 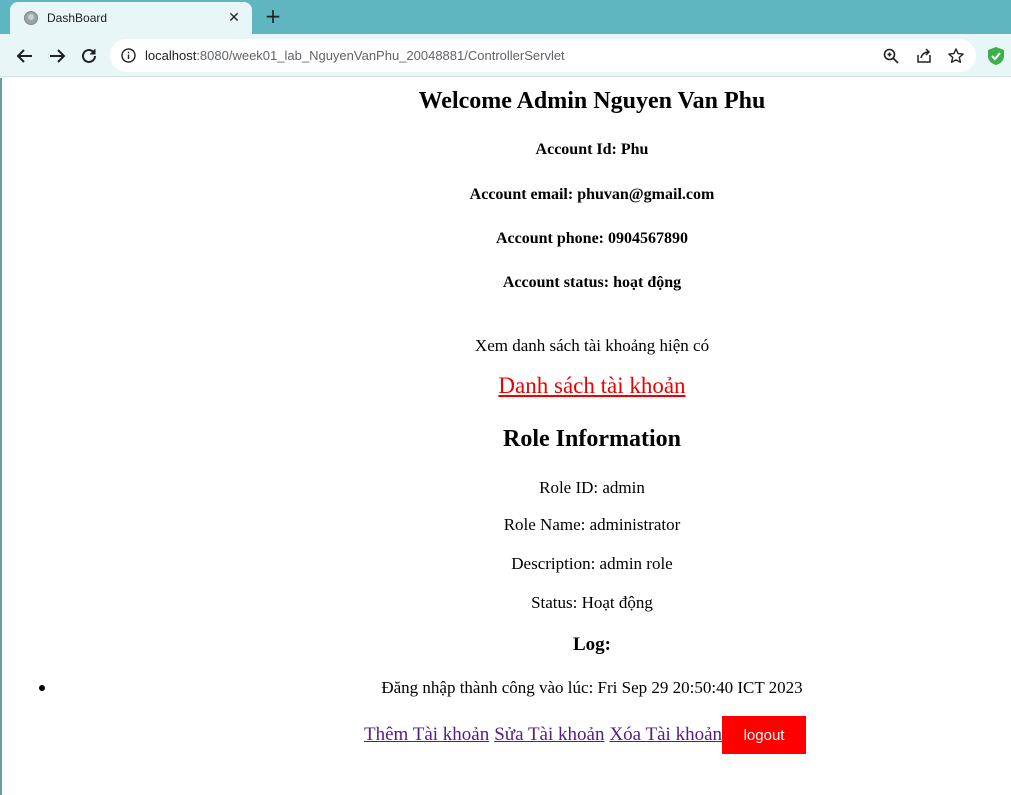 What do you see at coordinates (891, 56) in the screenshot?
I see `zoom-icon` at bounding box center [891, 56].